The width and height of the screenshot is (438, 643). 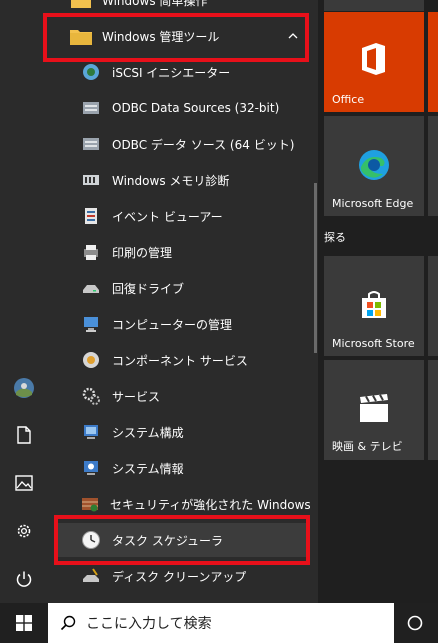 What do you see at coordinates (221, 623) in the screenshot?
I see `taskbar-search-box: ここに入力して検索` at bounding box center [221, 623].